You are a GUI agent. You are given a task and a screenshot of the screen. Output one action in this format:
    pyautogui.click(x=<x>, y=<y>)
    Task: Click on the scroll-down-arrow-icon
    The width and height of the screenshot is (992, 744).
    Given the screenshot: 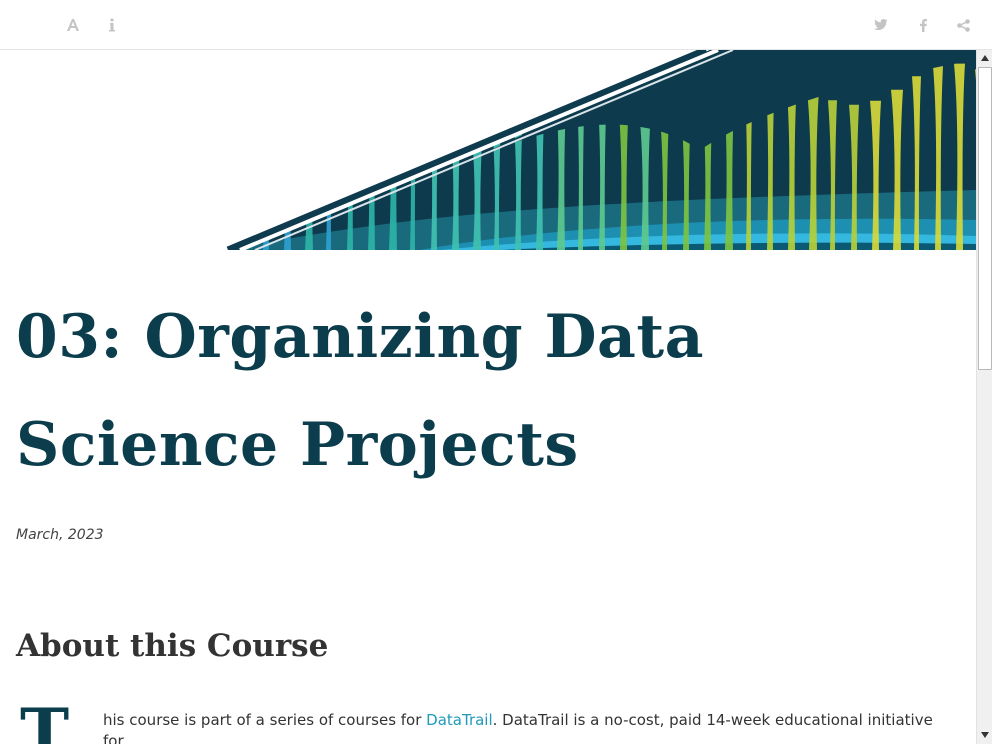 What is the action you would take?
    pyautogui.click(x=984, y=735)
    